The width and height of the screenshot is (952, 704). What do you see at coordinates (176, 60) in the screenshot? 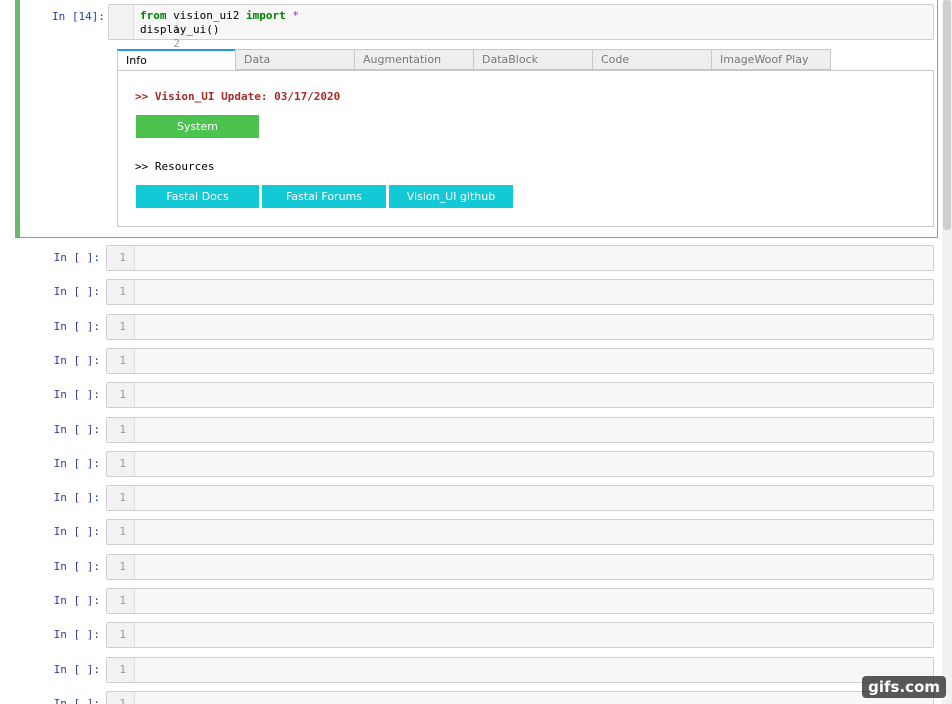
I see `tab-info: Info` at bounding box center [176, 60].